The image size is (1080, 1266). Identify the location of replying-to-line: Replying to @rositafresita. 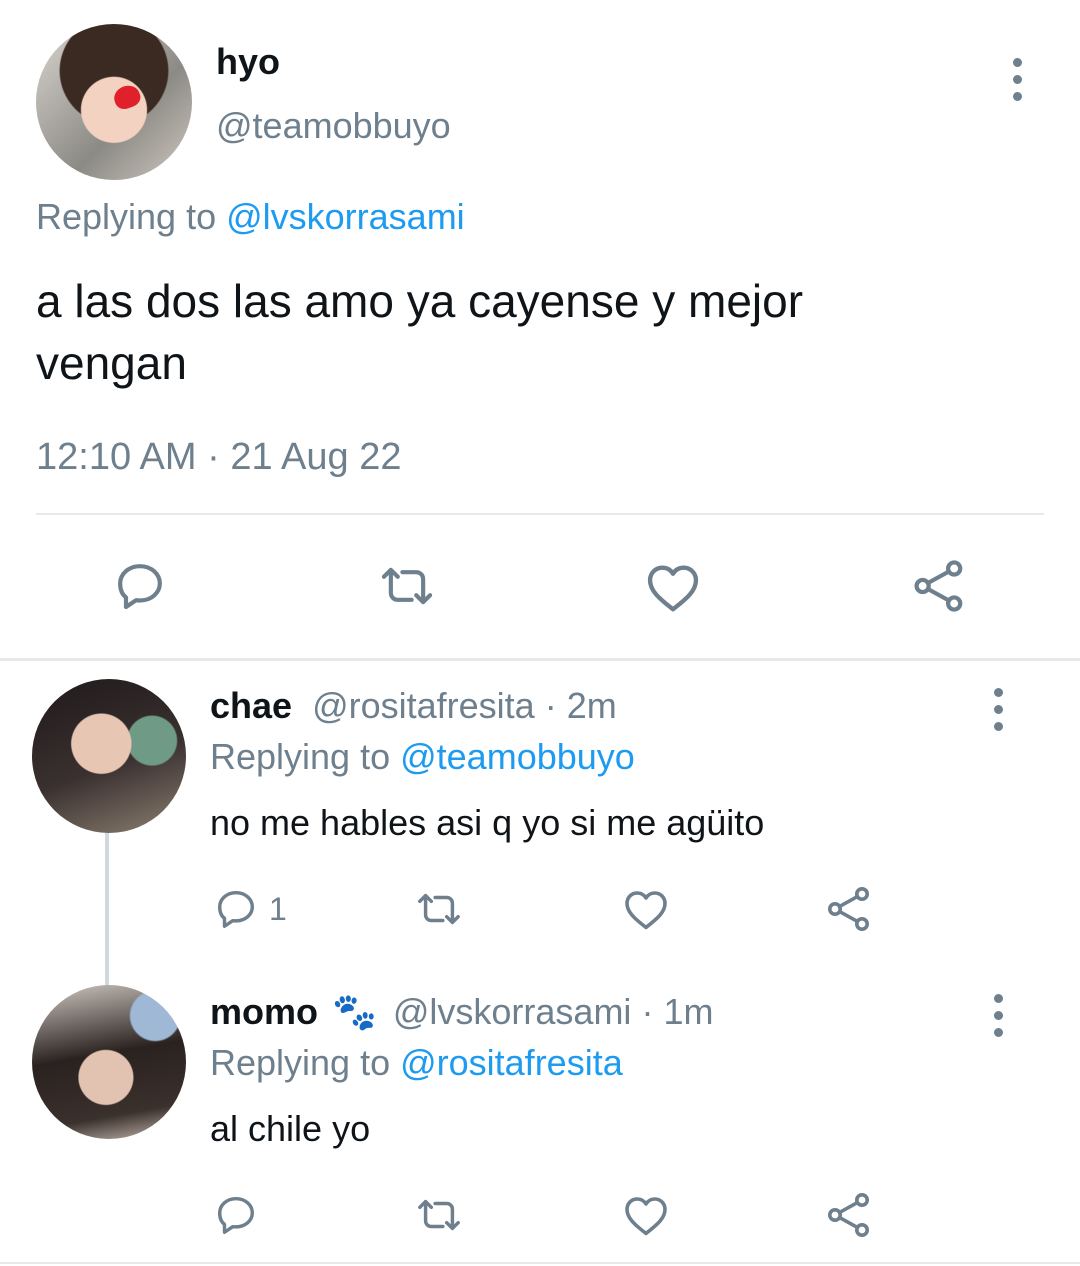
(416, 1063).